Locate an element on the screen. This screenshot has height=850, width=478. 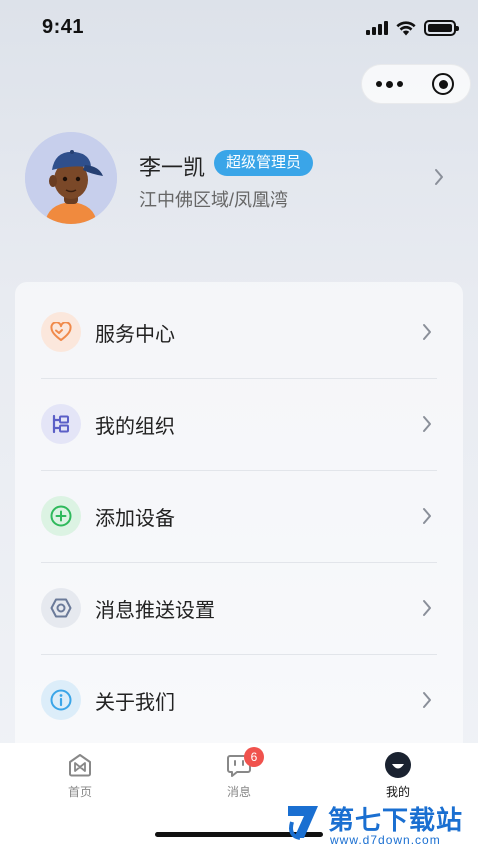
wifi-icon is located at coordinates (406, 27).